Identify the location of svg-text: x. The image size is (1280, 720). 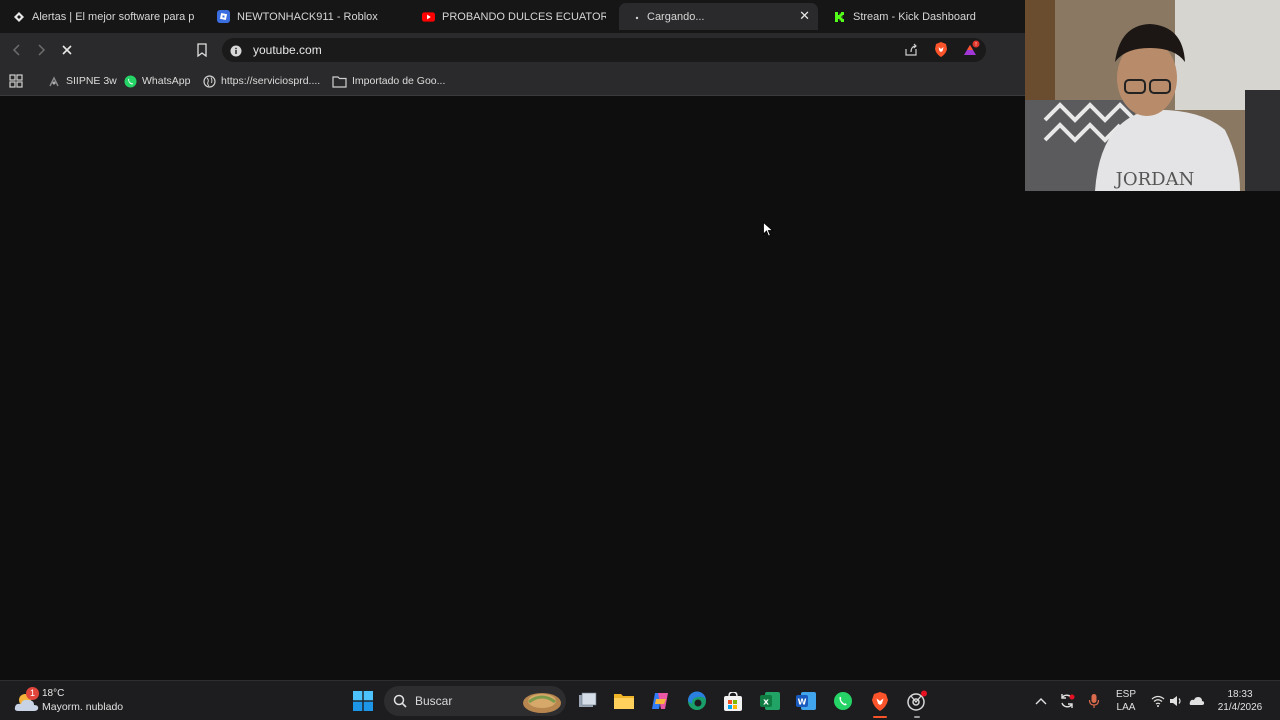
(766, 703).